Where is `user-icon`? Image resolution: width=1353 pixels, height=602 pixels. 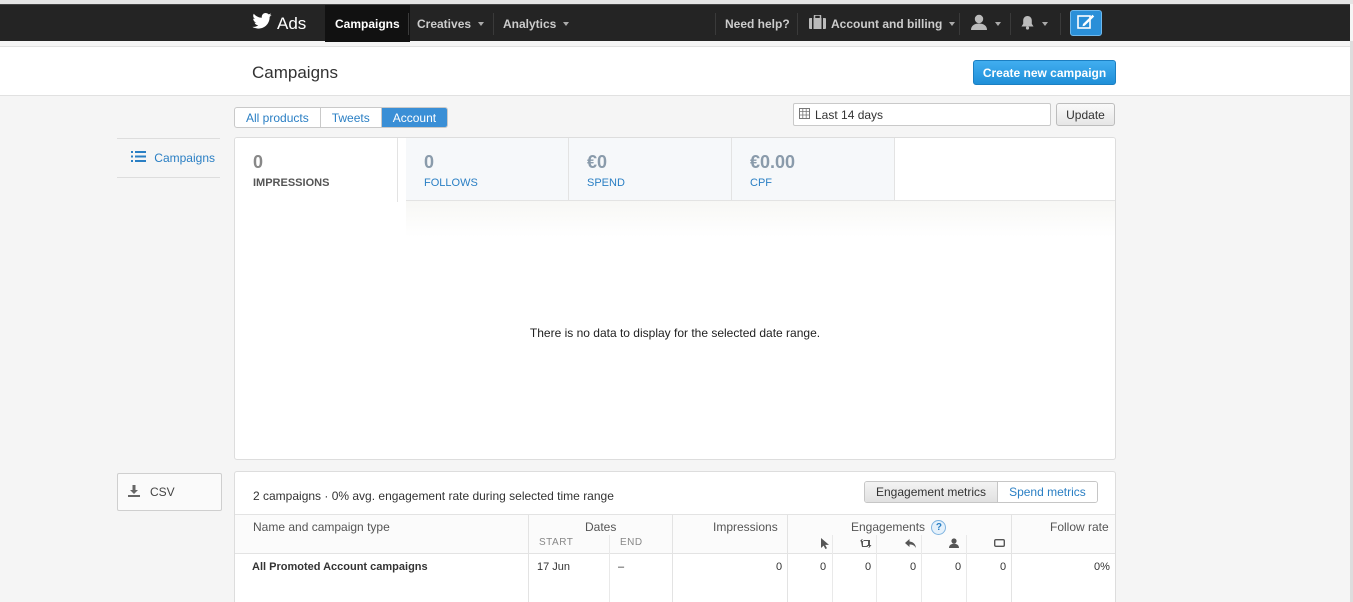 user-icon is located at coordinates (979, 23).